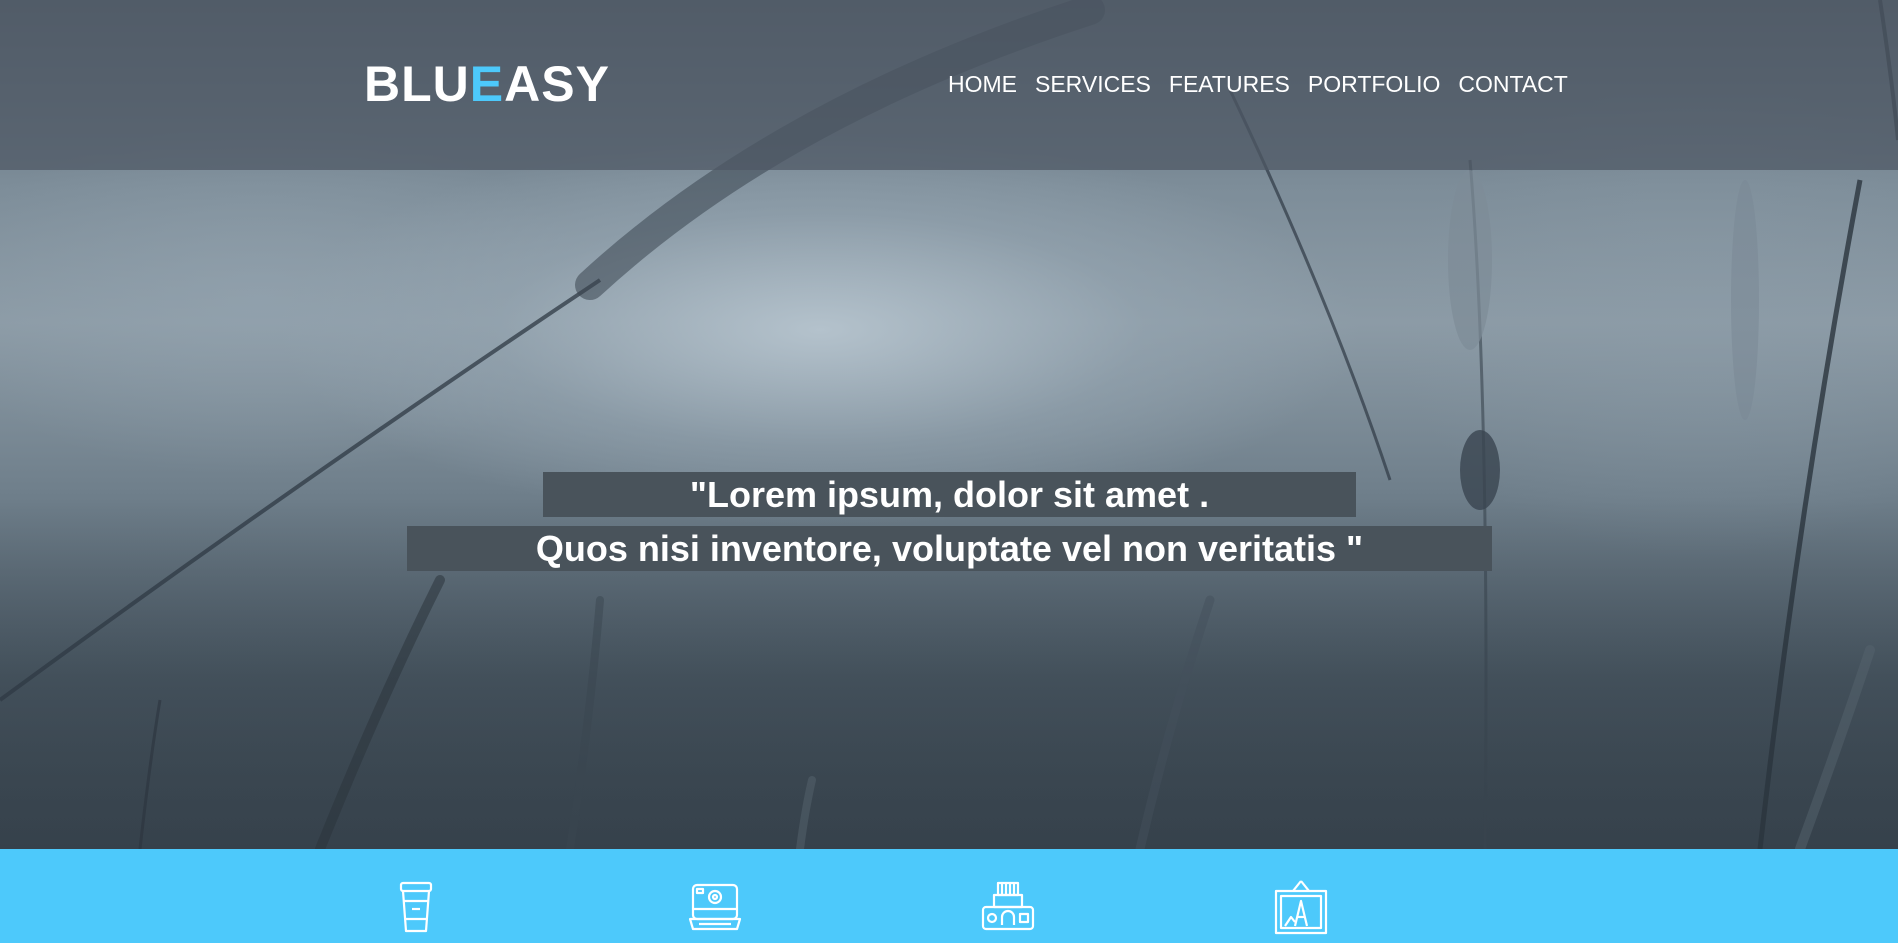 This screenshot has height=943, width=1898. Describe the element at coordinates (949, 896) in the screenshot. I see `services-strip` at that location.